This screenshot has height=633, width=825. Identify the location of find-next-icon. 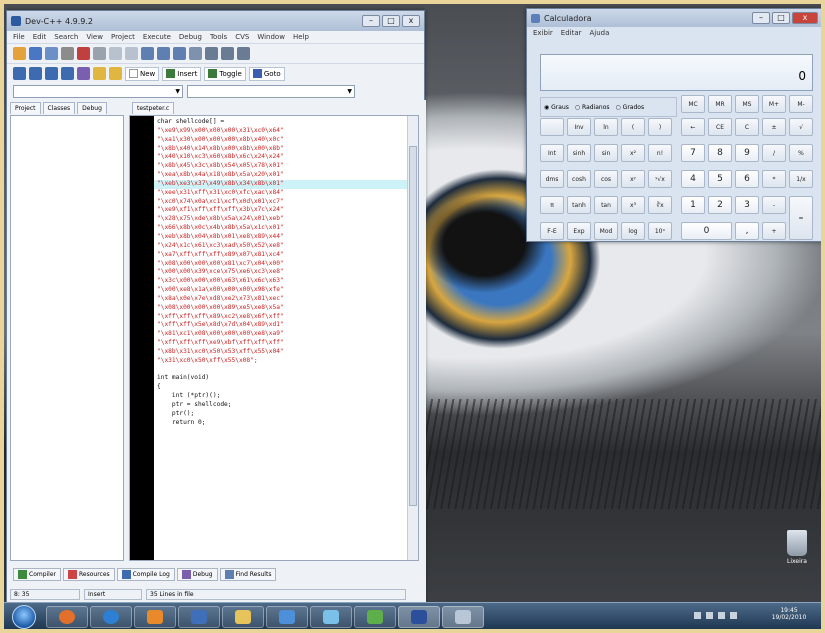
(179, 53).